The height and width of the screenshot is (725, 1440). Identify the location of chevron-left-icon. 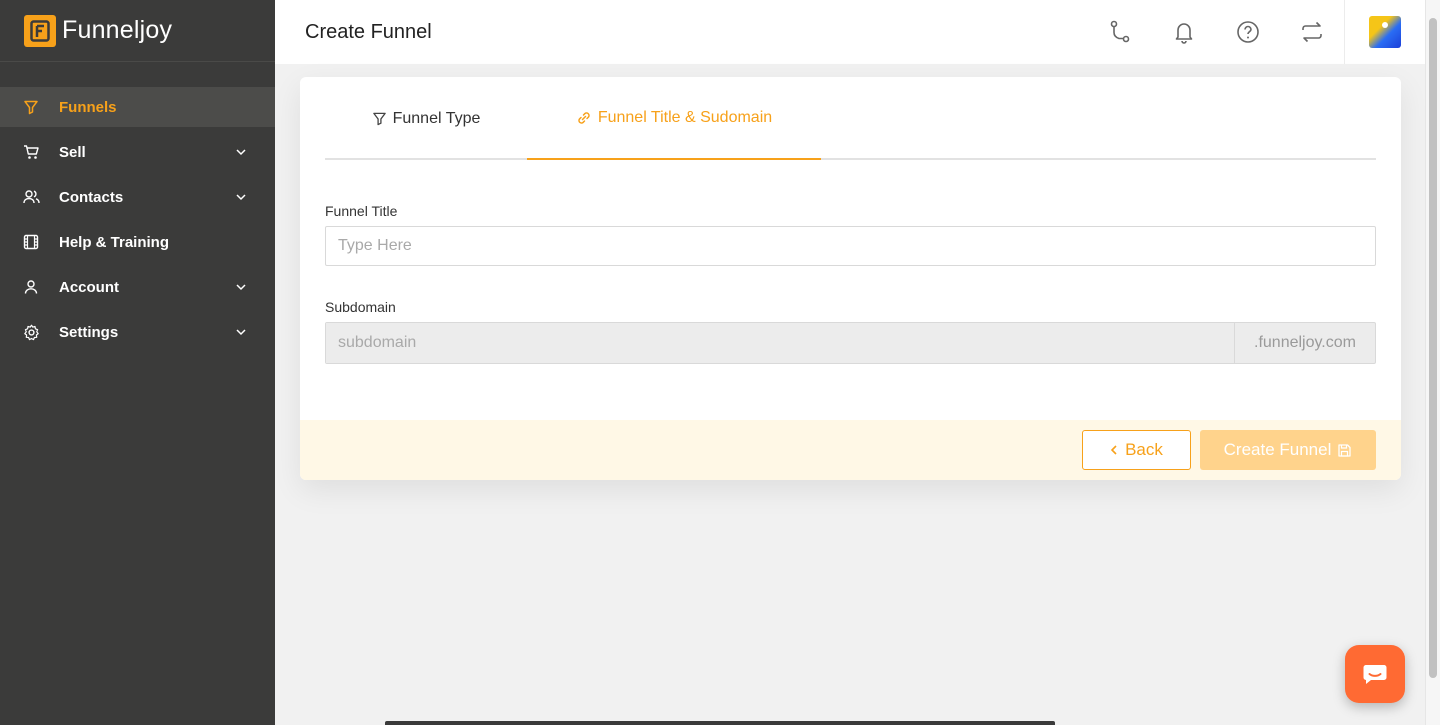
(1113, 450).